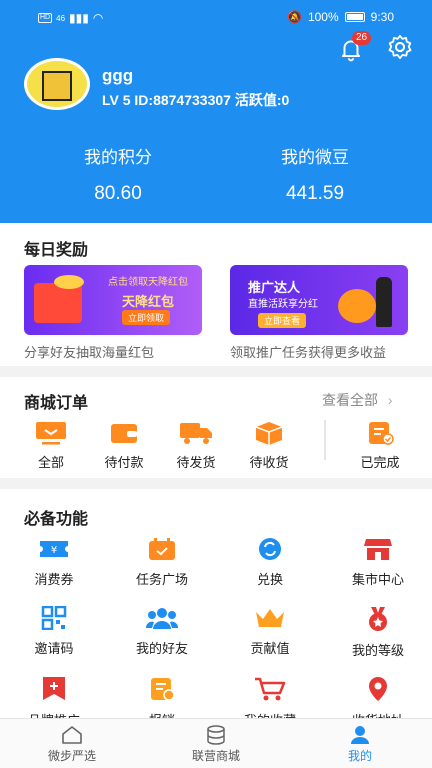 Image resolution: width=432 pixels, height=768 pixels. What do you see at coordinates (98, 18) in the screenshot?
I see `wifi-icon: ◠` at bounding box center [98, 18].